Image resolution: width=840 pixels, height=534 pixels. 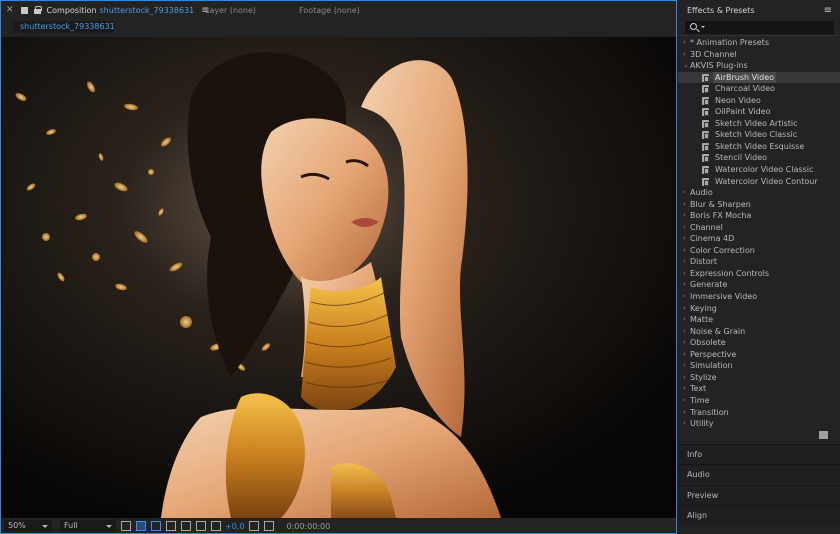 I want to click on new-preset-folder-icon, so click(x=823, y=435).